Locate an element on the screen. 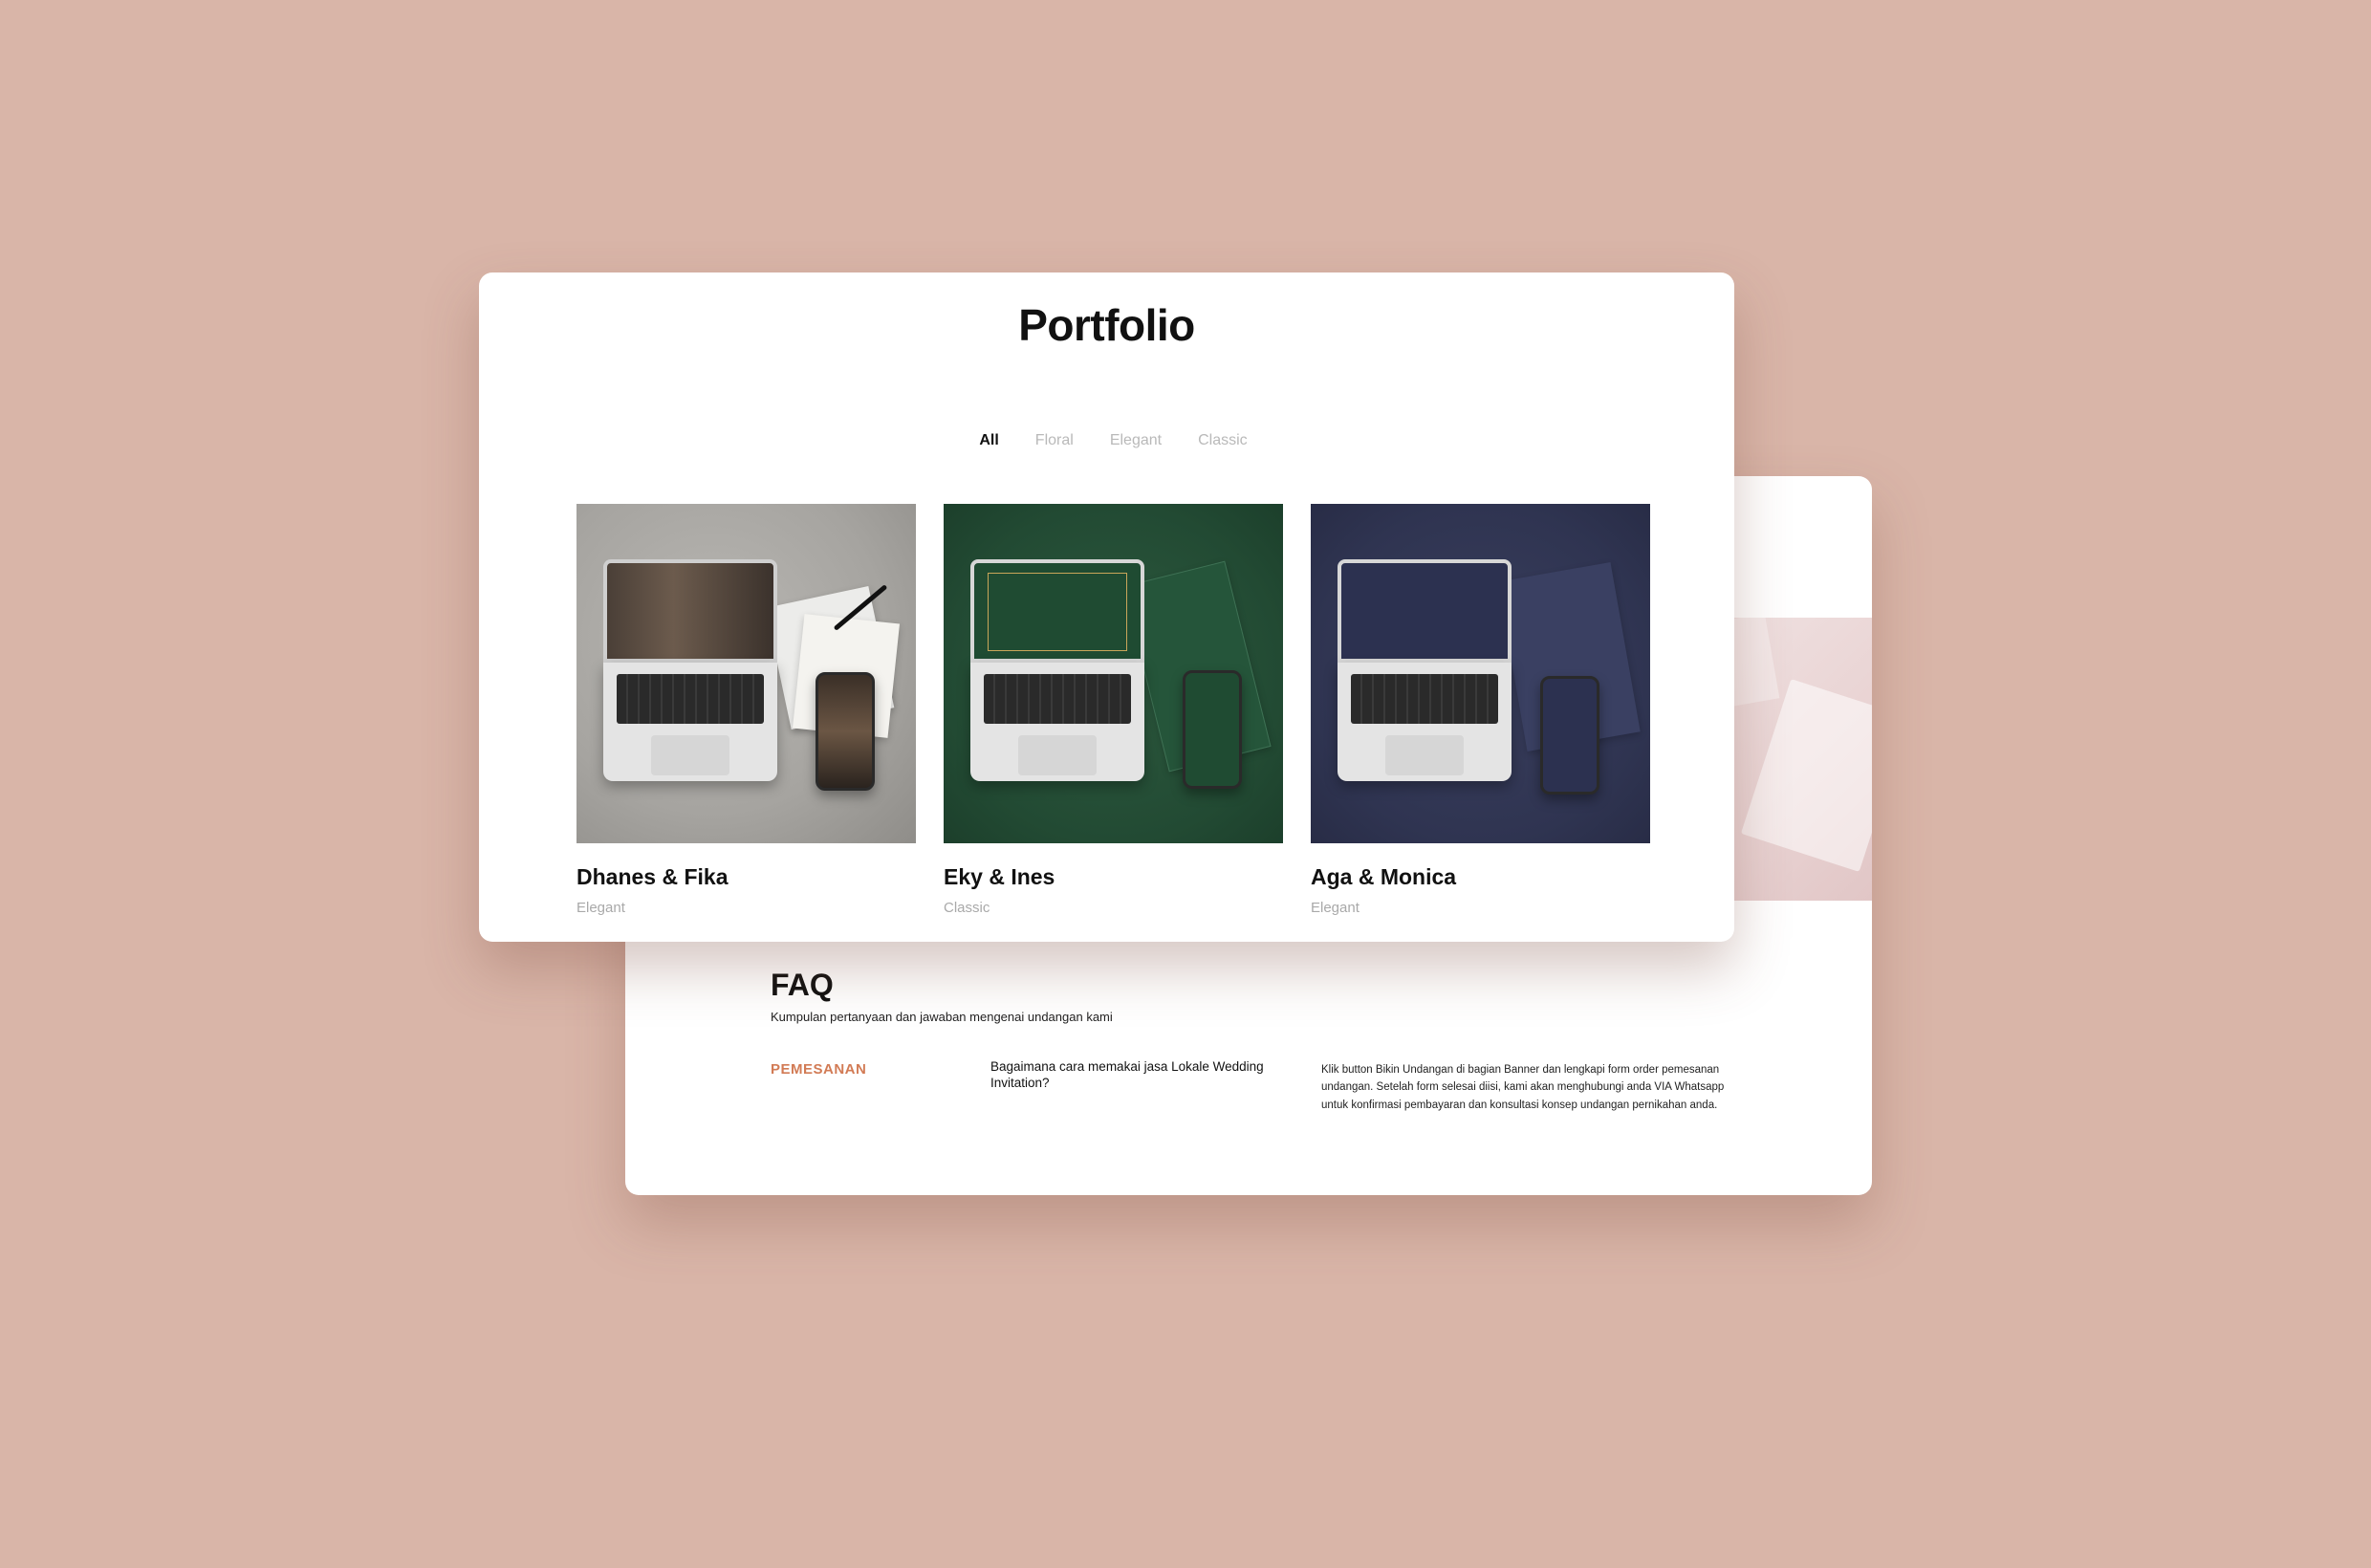 The height and width of the screenshot is (1568, 2371). faq-title: FAQ is located at coordinates (802, 985).